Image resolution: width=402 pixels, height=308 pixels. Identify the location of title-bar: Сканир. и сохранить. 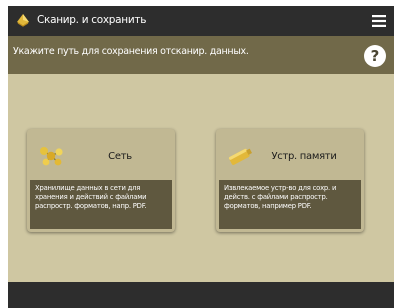
(201, 21).